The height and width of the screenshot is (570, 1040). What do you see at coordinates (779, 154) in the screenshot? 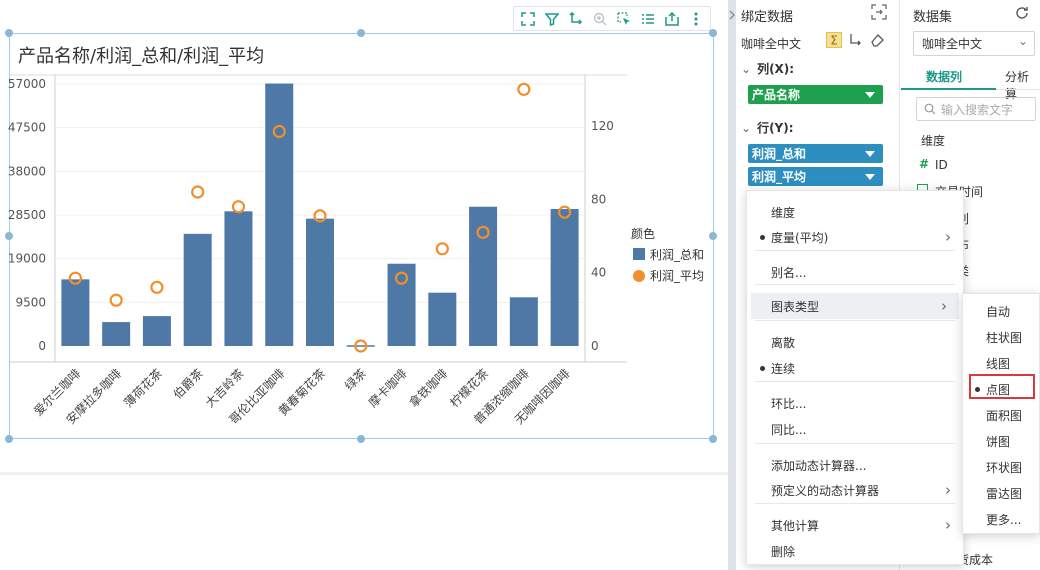
I see `pill-label: 利润_总和` at bounding box center [779, 154].